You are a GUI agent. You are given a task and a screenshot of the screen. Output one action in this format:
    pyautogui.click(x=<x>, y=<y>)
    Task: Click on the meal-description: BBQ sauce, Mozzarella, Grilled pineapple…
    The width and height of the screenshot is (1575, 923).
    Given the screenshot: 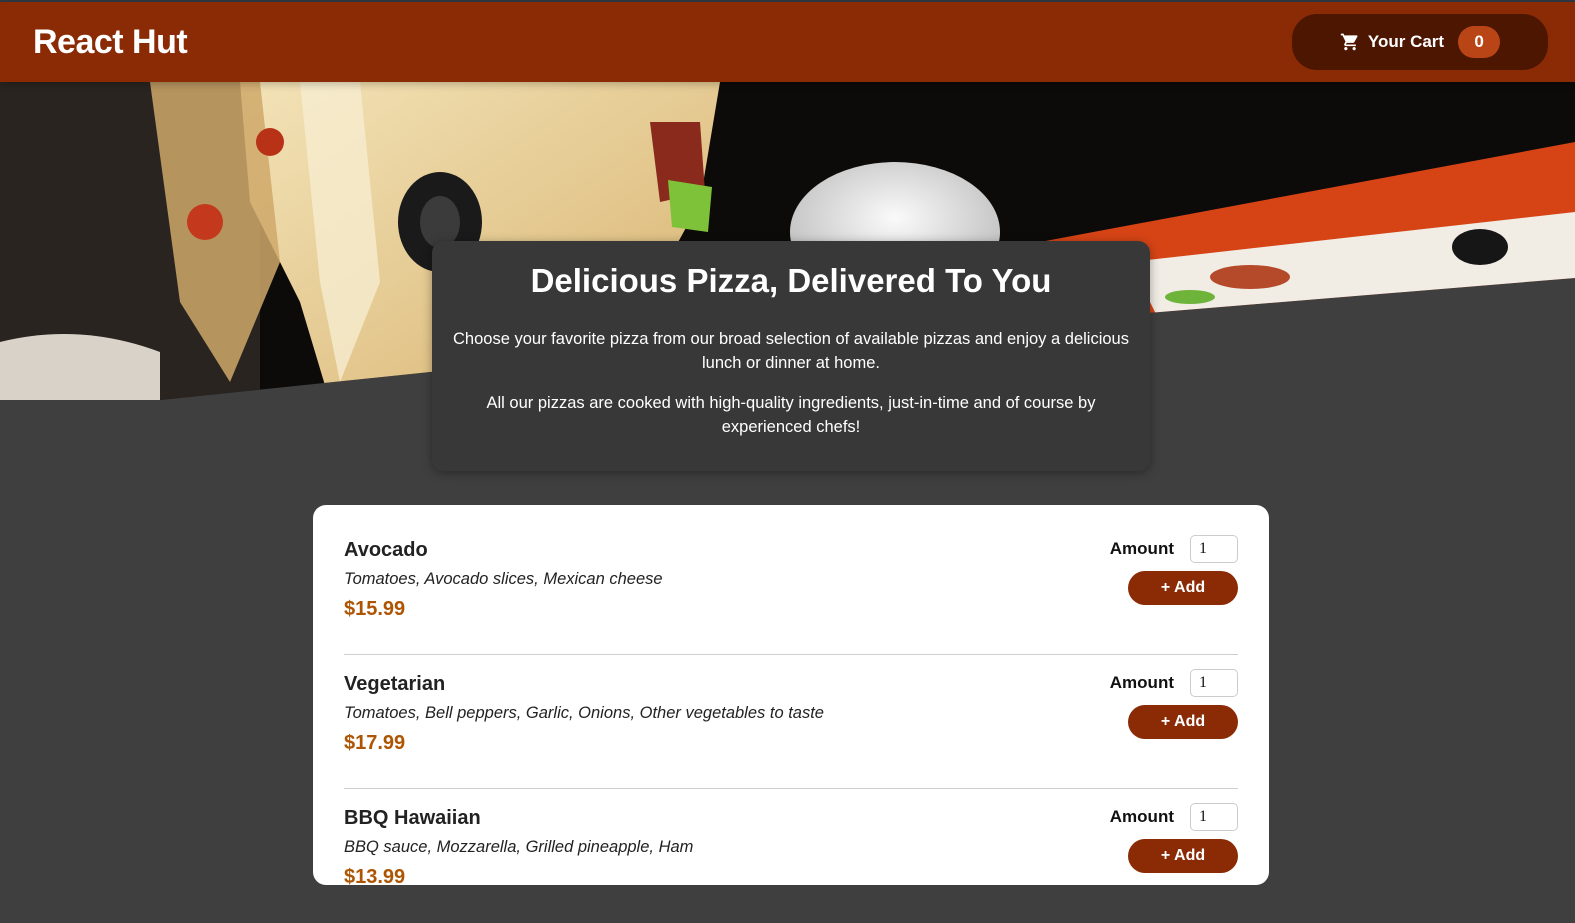 What is the action you would take?
    pyautogui.click(x=519, y=847)
    